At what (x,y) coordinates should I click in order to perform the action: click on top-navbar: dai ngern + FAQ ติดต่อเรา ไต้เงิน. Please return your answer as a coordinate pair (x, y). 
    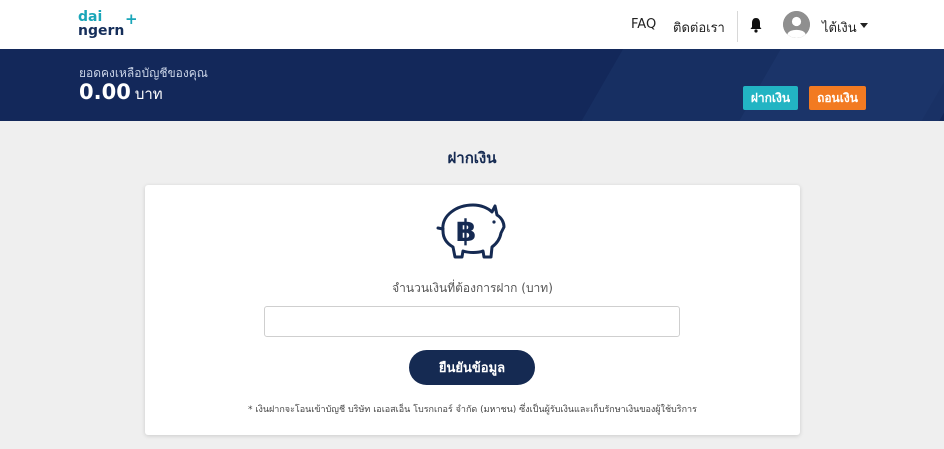
    Looking at the image, I should click on (472, 24).